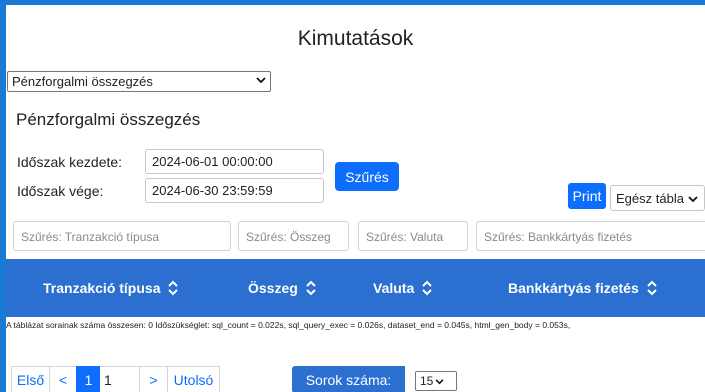 The width and height of the screenshot is (705, 392). I want to click on column-label: Összeg, so click(273, 288).